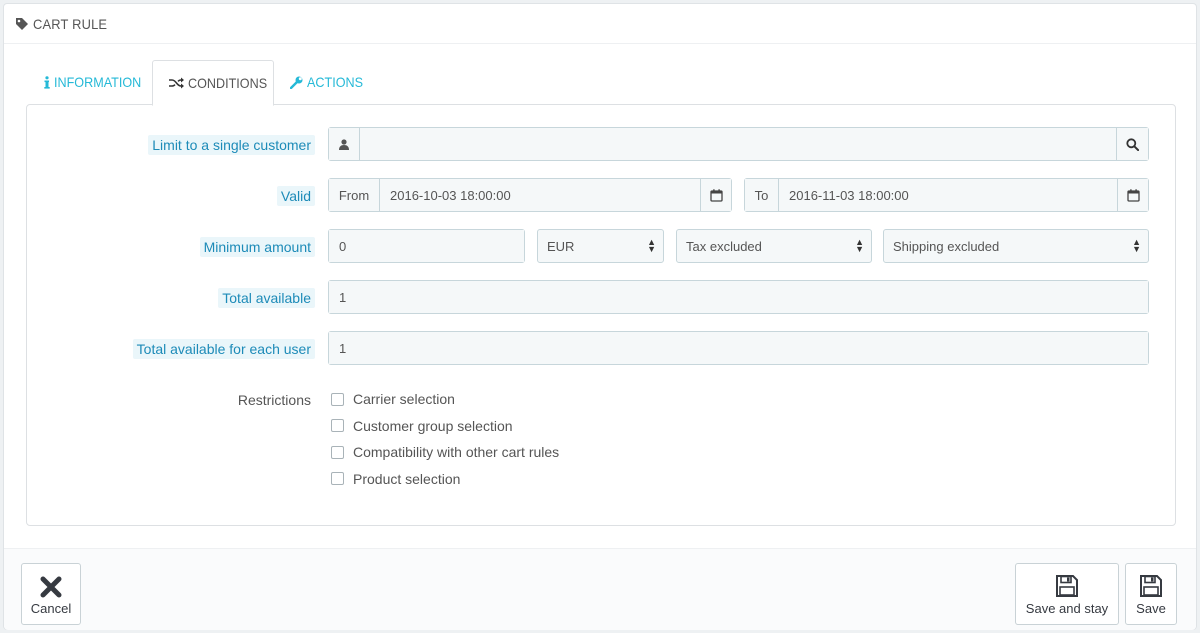 Image resolution: width=1200 pixels, height=633 pixels. I want to click on total-per-user-input: 1, so click(738, 348).